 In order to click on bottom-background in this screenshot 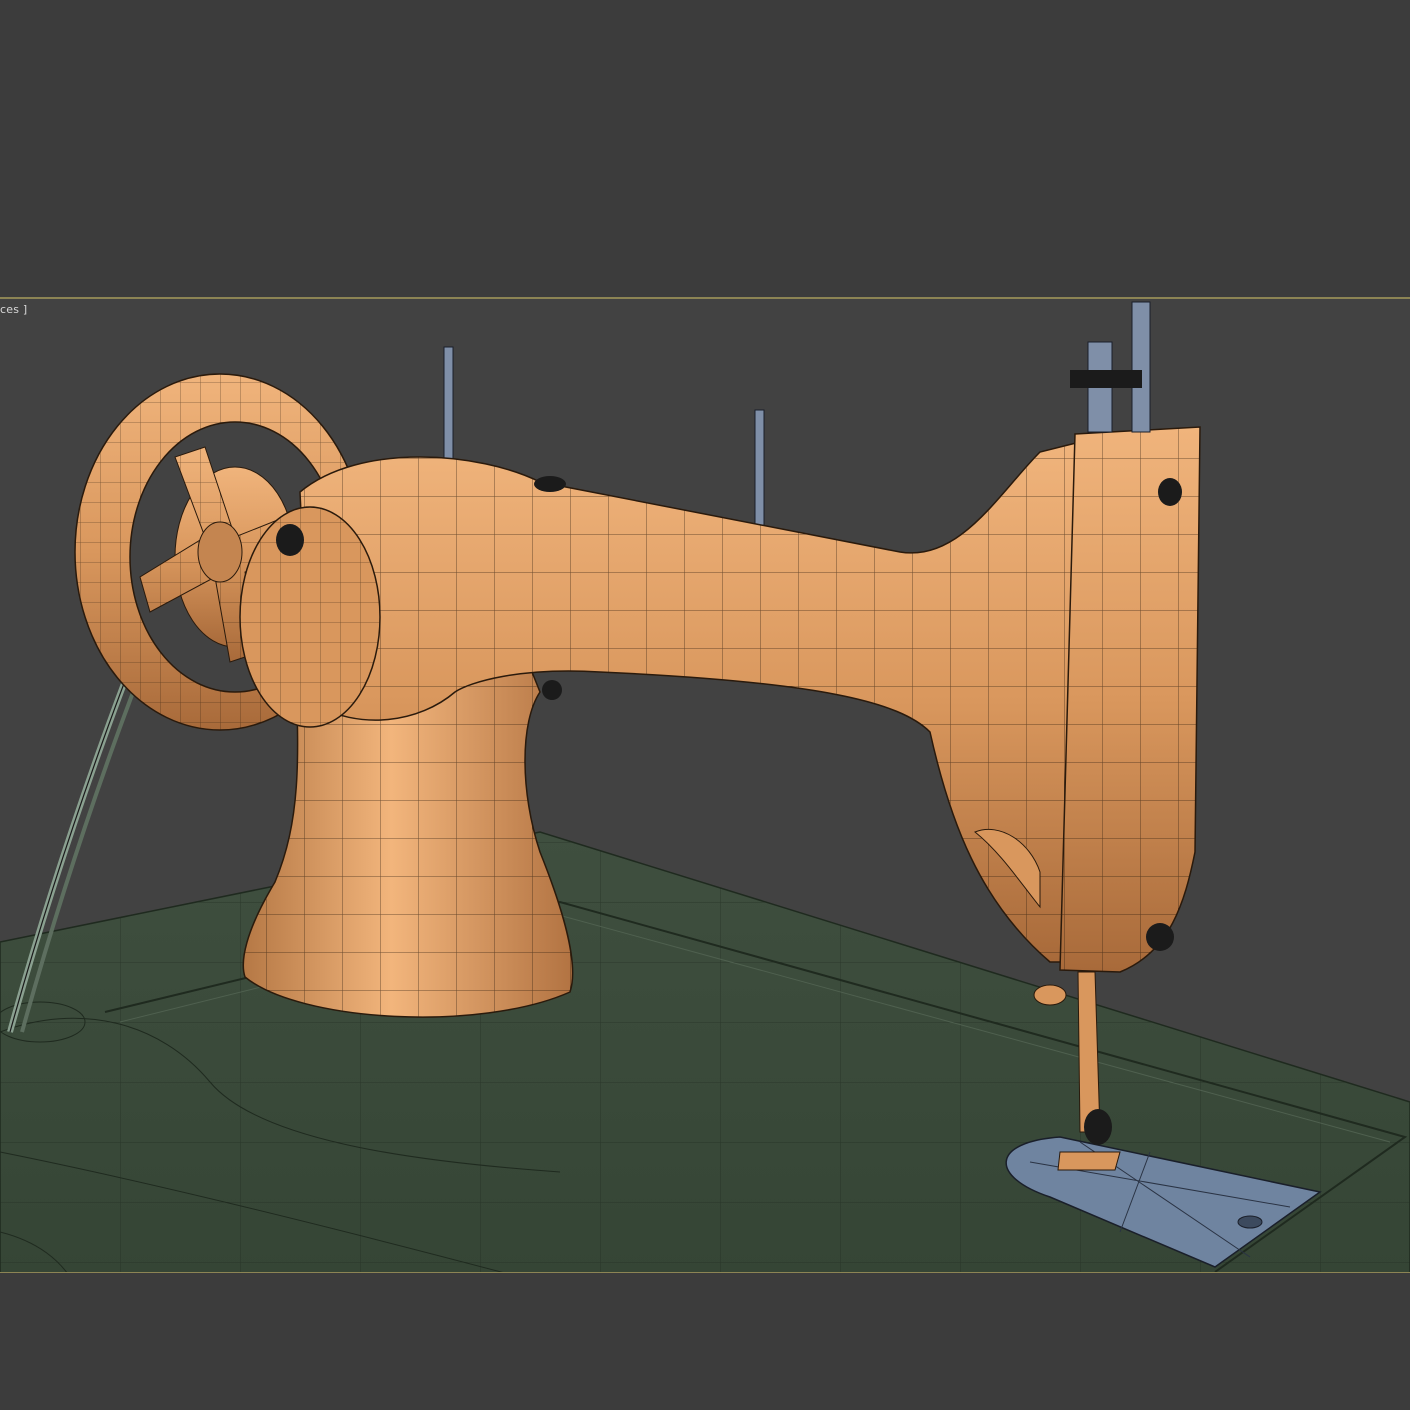, I will do `click(705, 1341)`.